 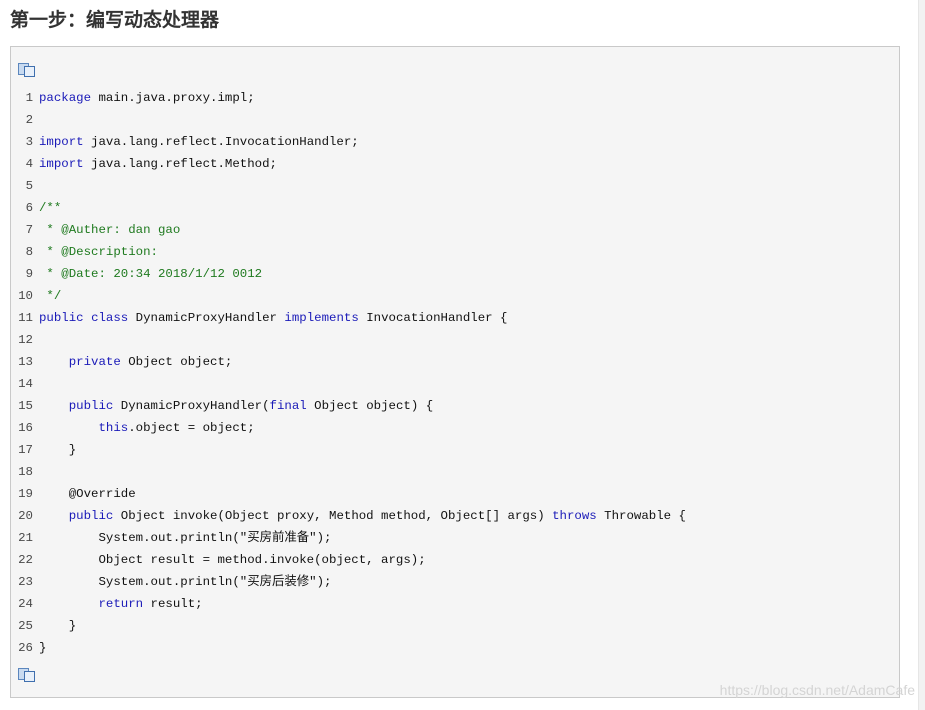 What do you see at coordinates (25, 626) in the screenshot?
I see `line-number: 25` at bounding box center [25, 626].